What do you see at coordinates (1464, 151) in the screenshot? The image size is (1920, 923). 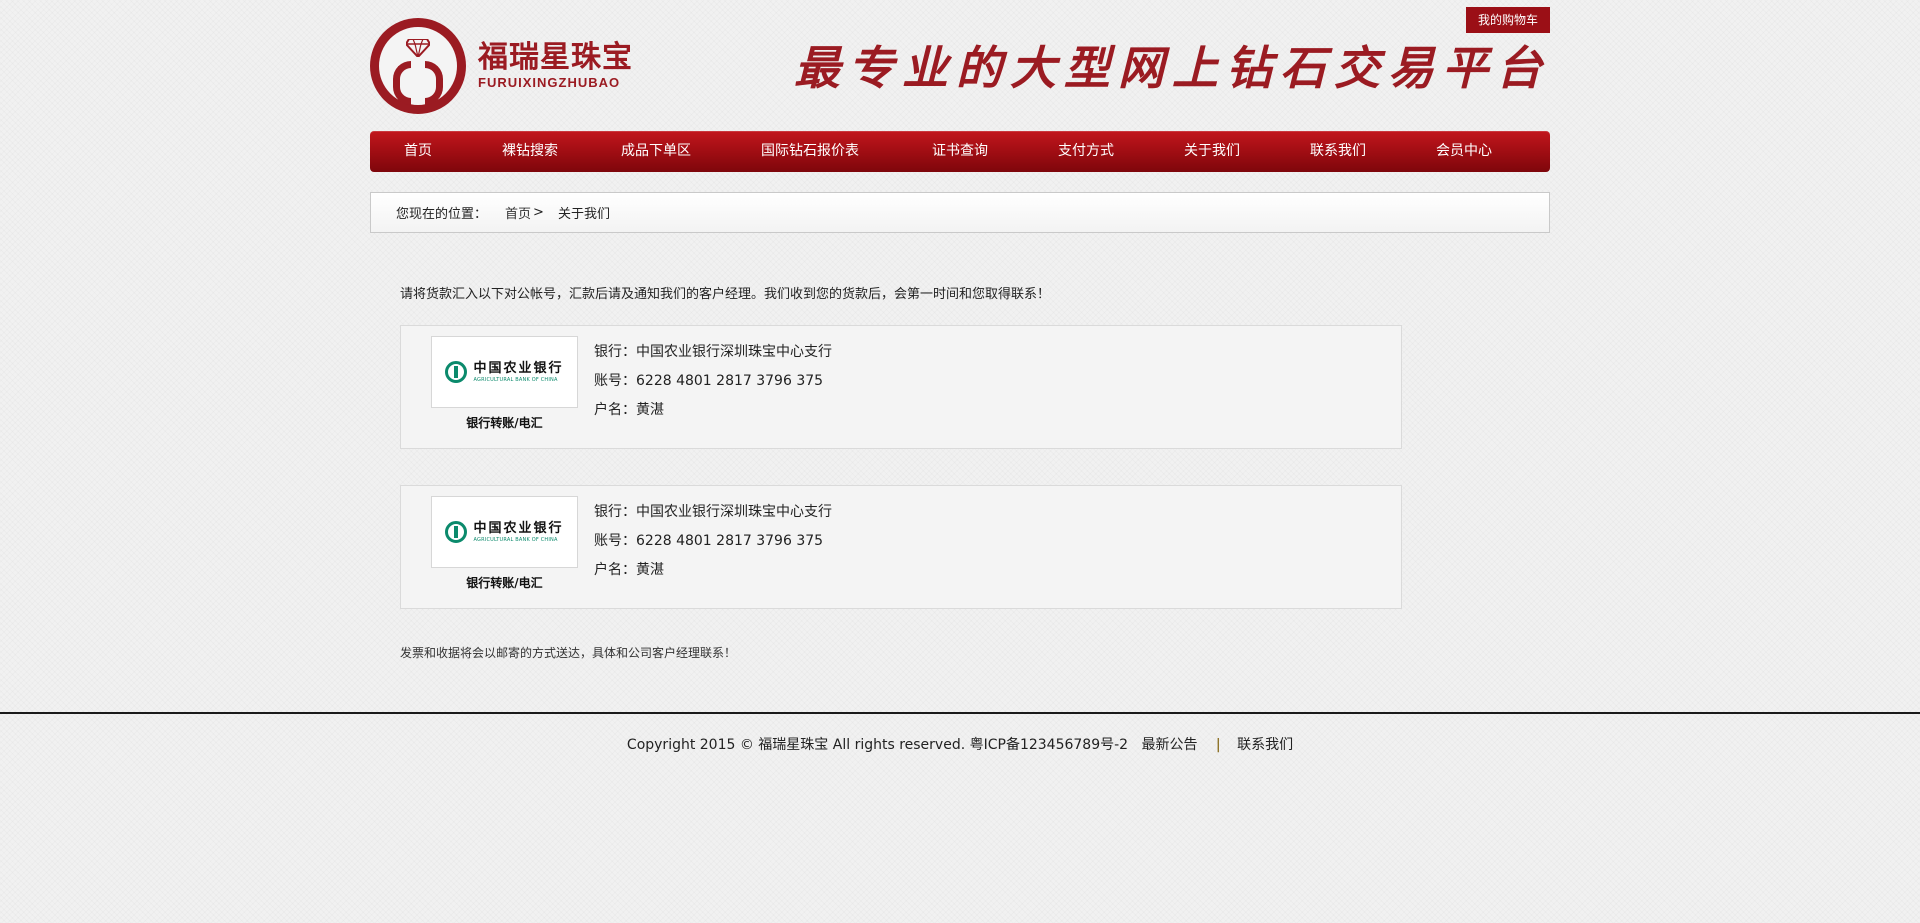 I see `nav-item-member-center: 会员中心` at bounding box center [1464, 151].